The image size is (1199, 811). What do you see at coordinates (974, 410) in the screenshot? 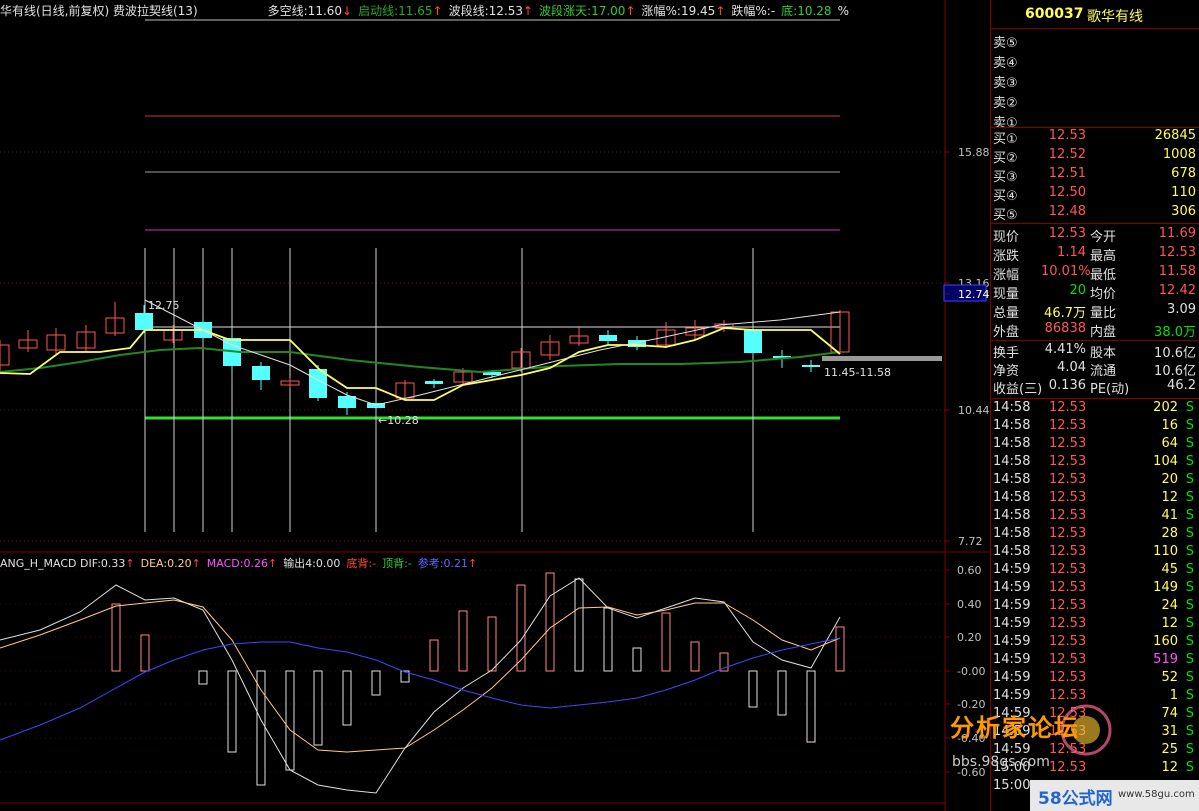
I see `price-label: 10.44` at bounding box center [974, 410].